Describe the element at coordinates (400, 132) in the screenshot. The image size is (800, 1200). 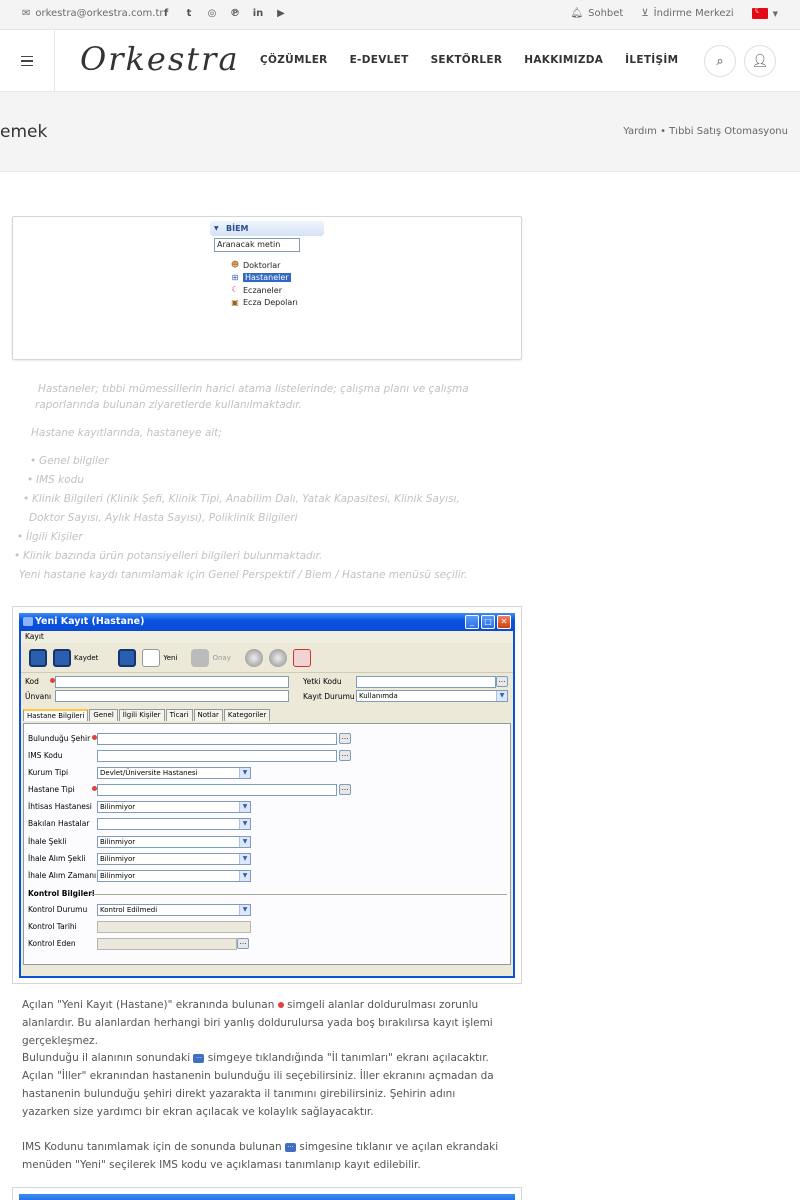
I see `page-title-band: emek Yardım • Tıbbi Satış Otomasyonu` at that location.